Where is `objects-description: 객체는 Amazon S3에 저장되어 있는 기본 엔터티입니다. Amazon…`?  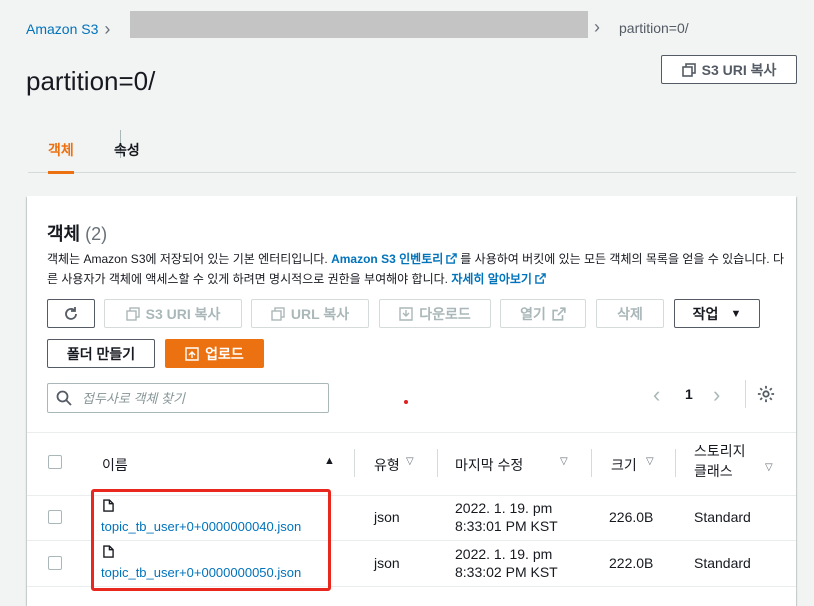 objects-description: 객체는 Amazon S3에 저장되어 있는 기본 엔터티입니다. Amazon… is located at coordinates (417, 269).